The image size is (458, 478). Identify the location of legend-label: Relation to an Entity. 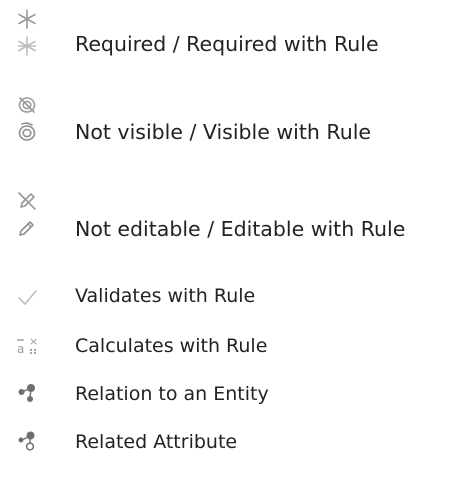
(172, 394).